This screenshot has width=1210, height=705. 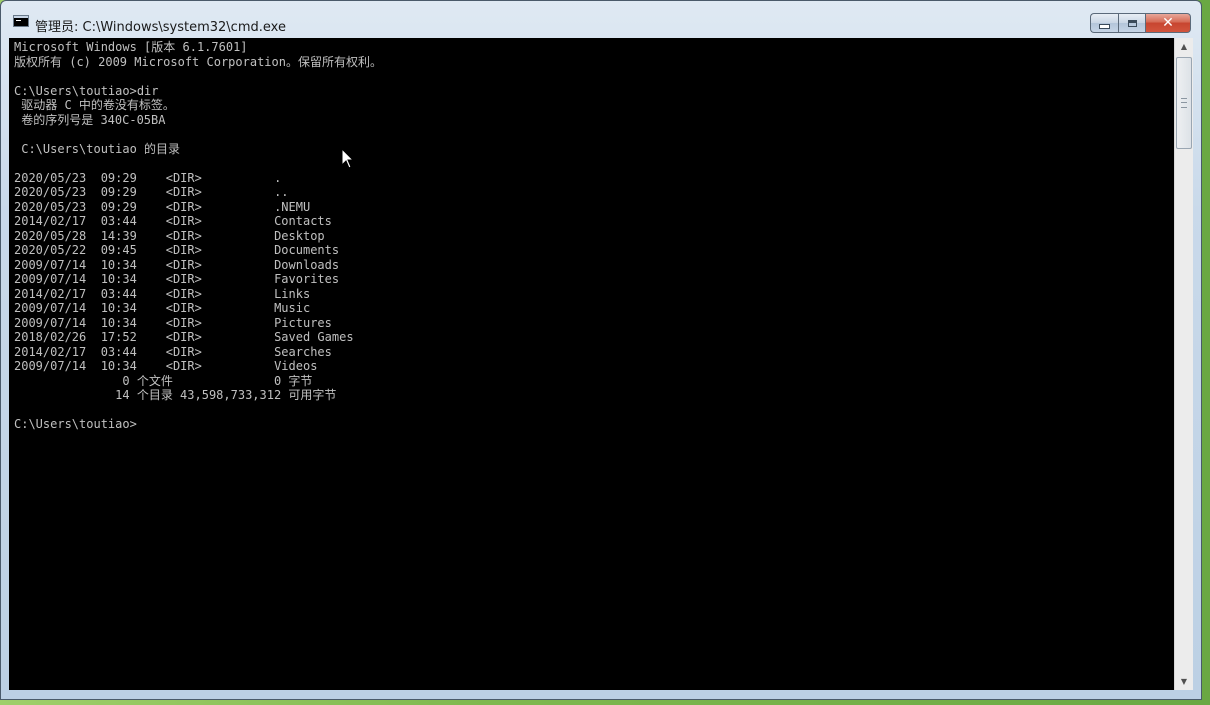 I want to click on console-line: 14 个目录 43,598,733,312 可用字节, so click(x=175, y=395).